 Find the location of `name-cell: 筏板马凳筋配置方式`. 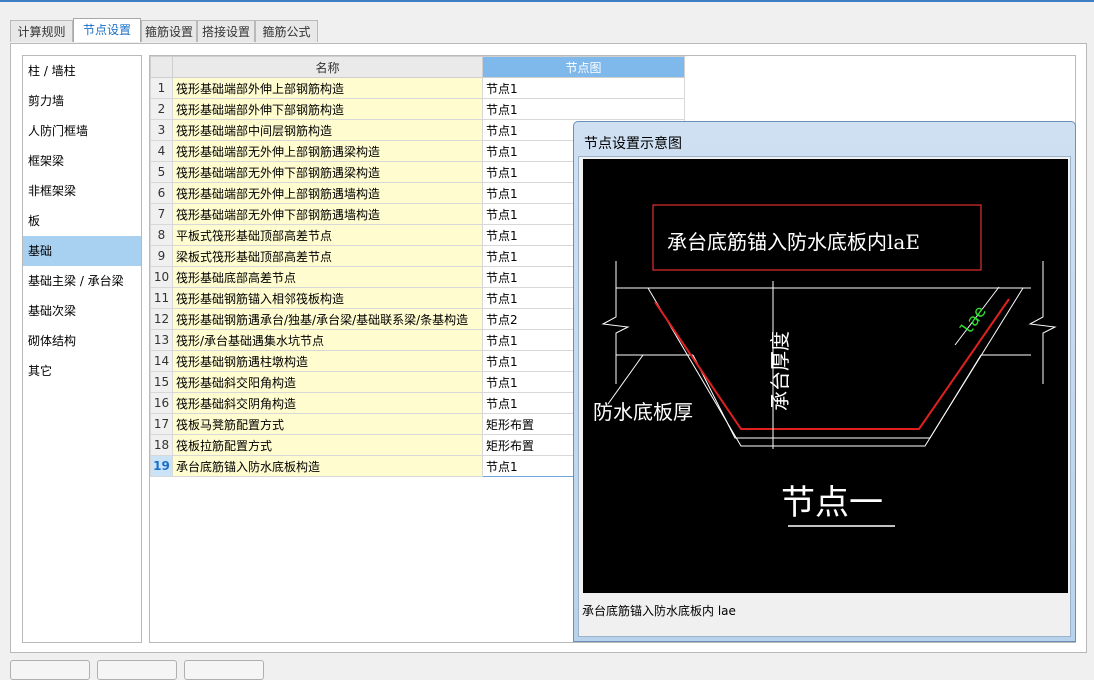

name-cell: 筏板马凳筋配置方式 is located at coordinates (327, 424).